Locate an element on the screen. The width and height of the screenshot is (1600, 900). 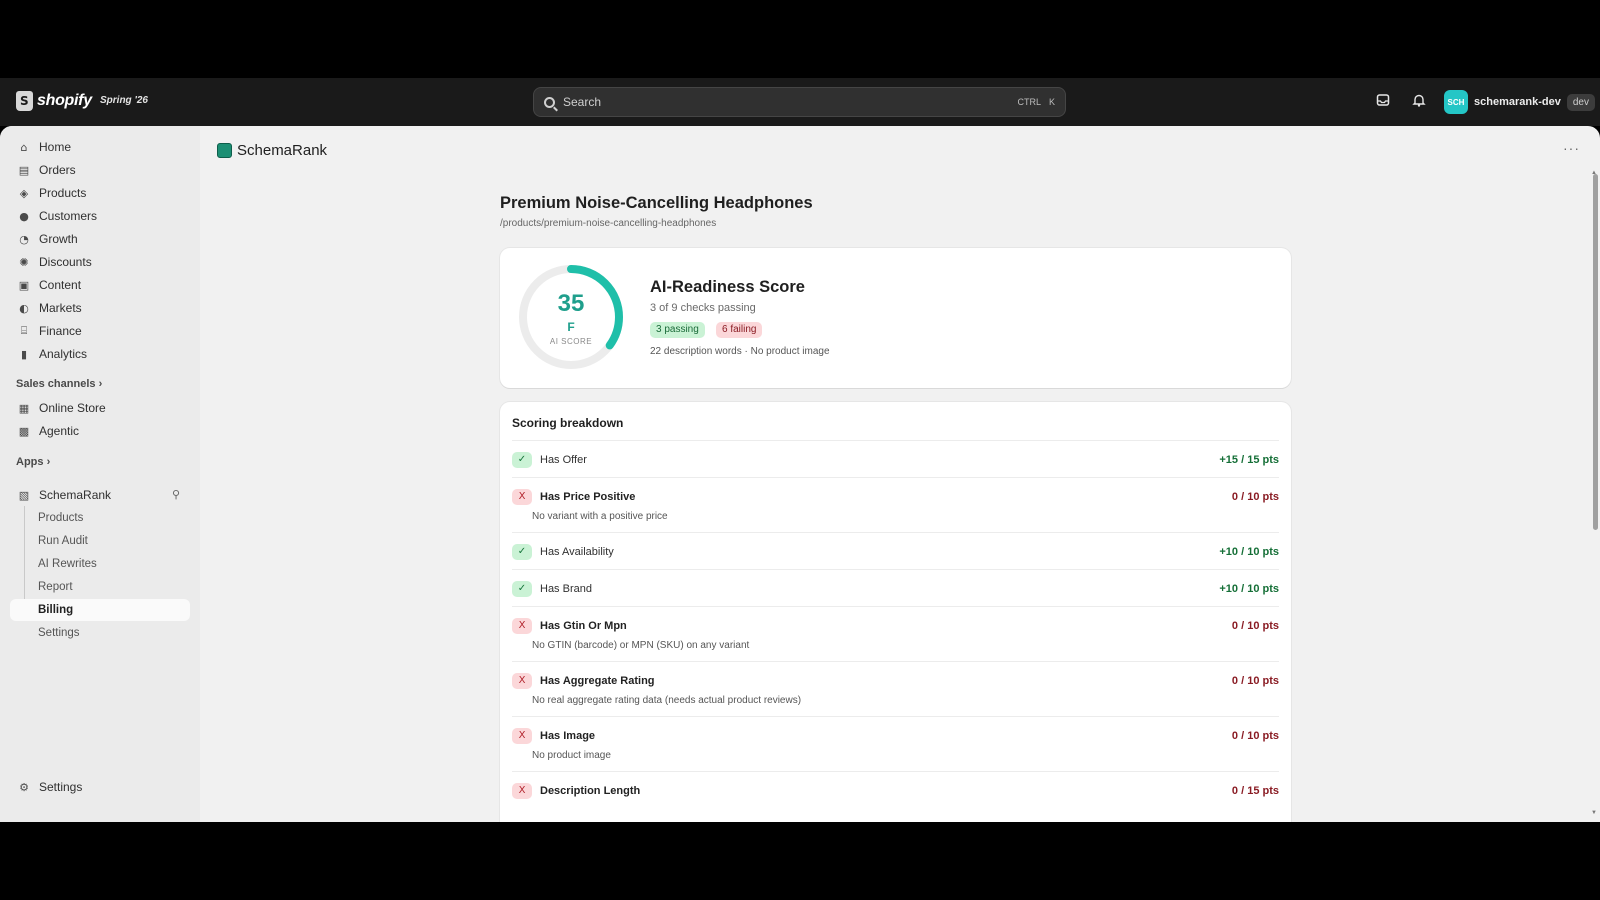
store-avatar: SCH is located at coordinates (1456, 102).